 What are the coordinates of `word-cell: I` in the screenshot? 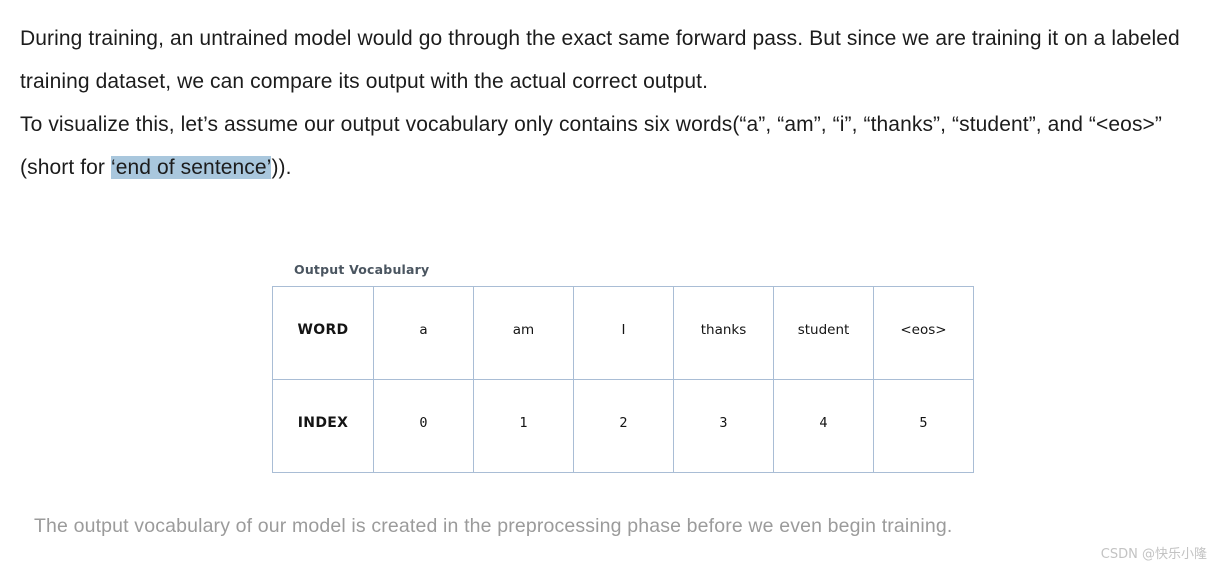 It's located at (623, 333).